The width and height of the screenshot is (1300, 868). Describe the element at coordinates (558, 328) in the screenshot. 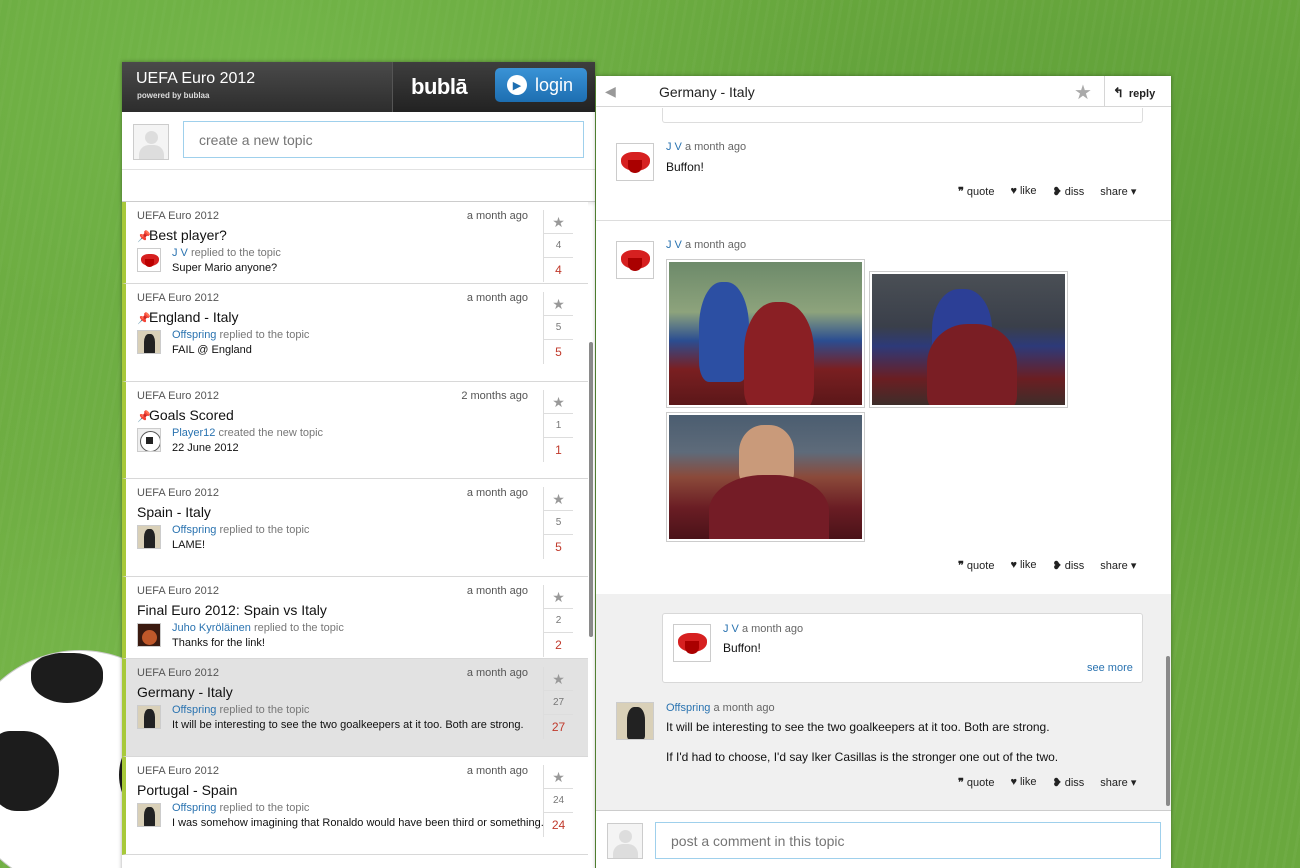

I see `reply-count: 5` at that location.